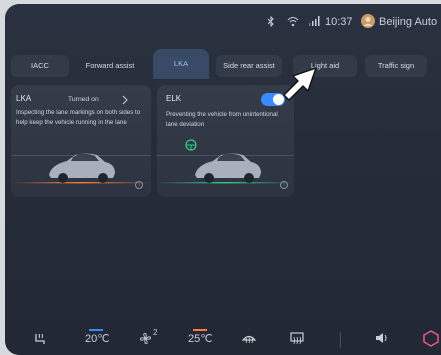 The image size is (441, 355). Describe the element at coordinates (97, 338) in the screenshot. I see `driver-temp: 20℃` at that location.